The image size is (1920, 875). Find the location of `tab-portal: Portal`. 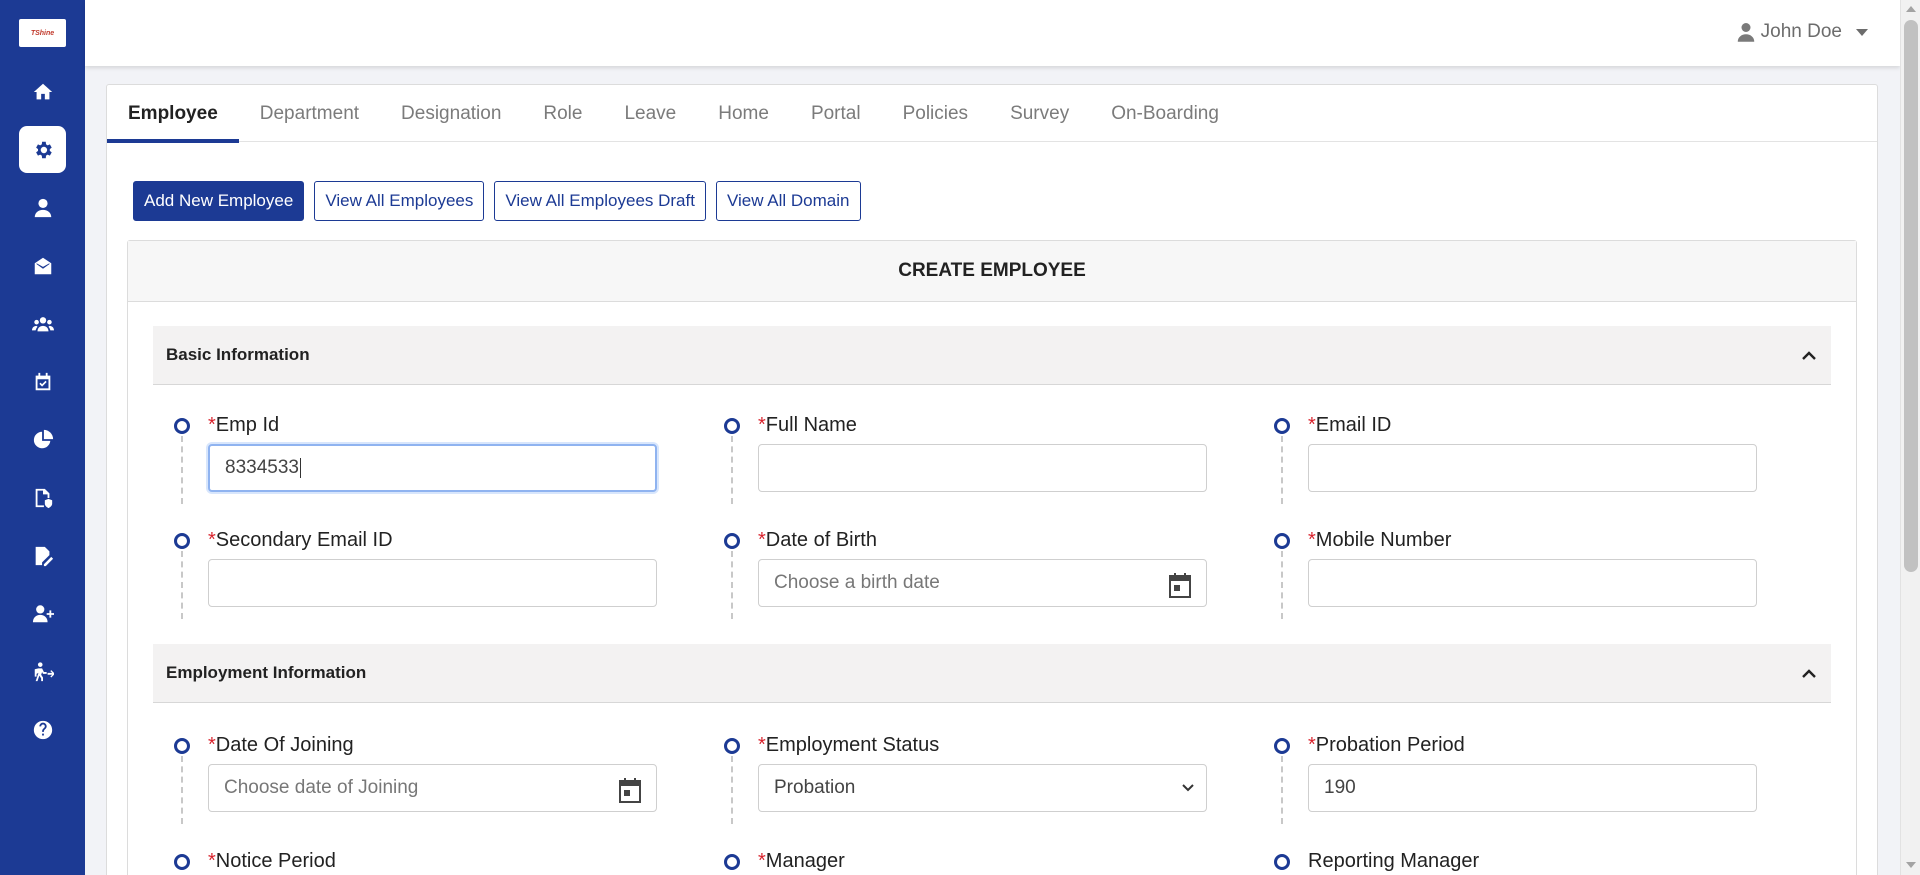

tab-portal: Portal is located at coordinates (836, 113).